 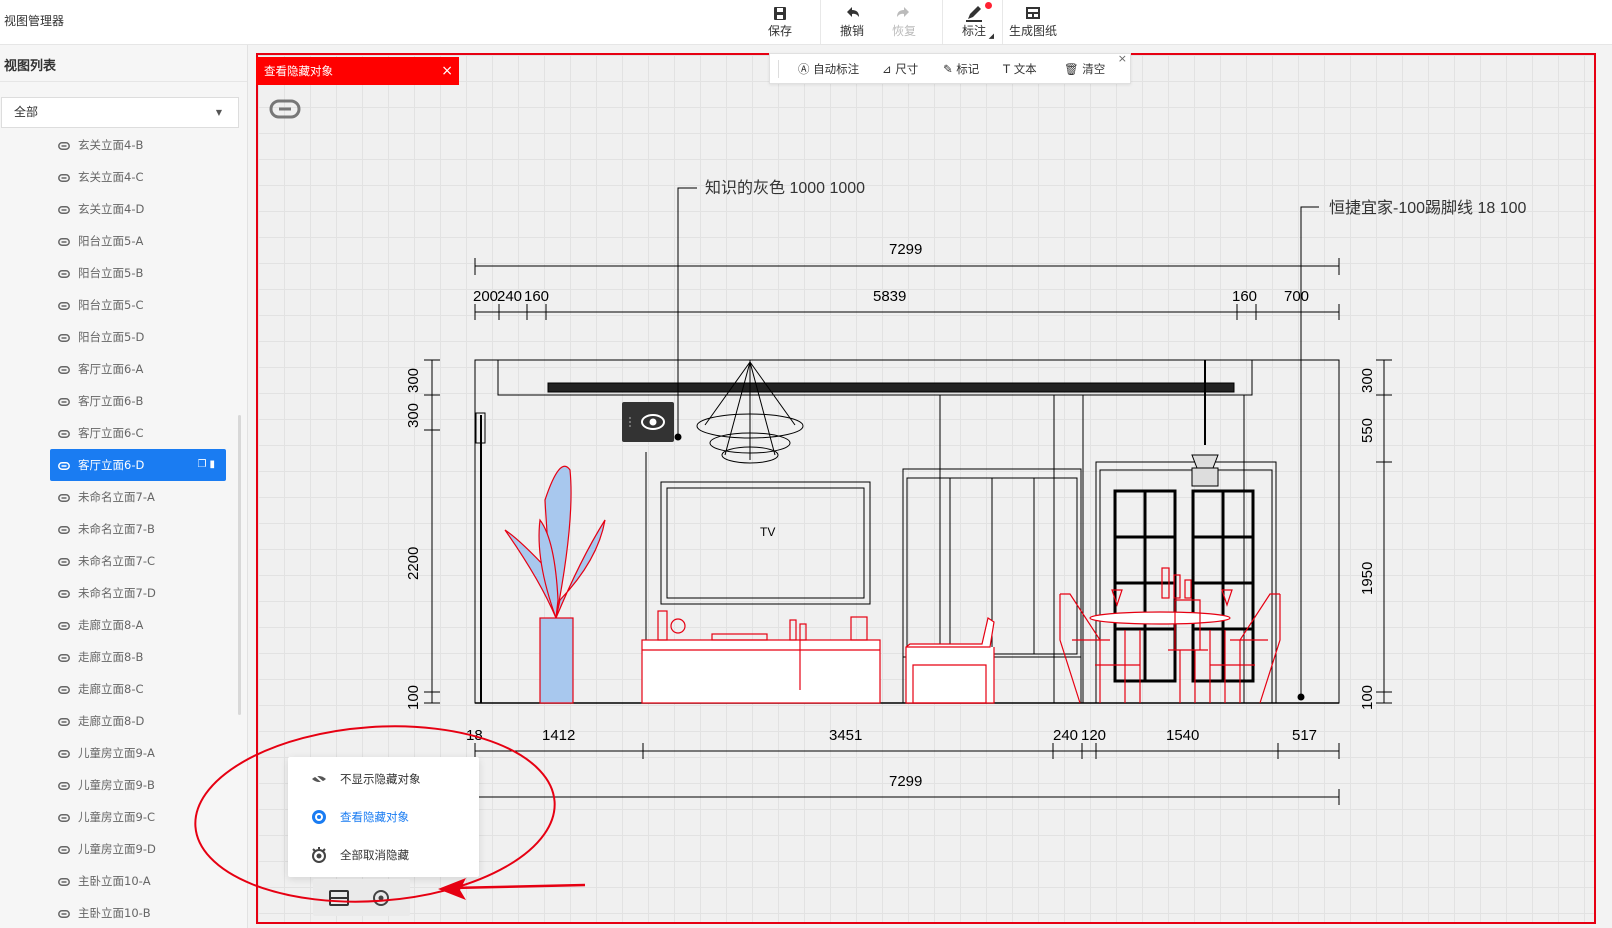 What do you see at coordinates (804, 69) in the screenshot?
I see `auto-annotate-icon: Ⓐ` at bounding box center [804, 69].